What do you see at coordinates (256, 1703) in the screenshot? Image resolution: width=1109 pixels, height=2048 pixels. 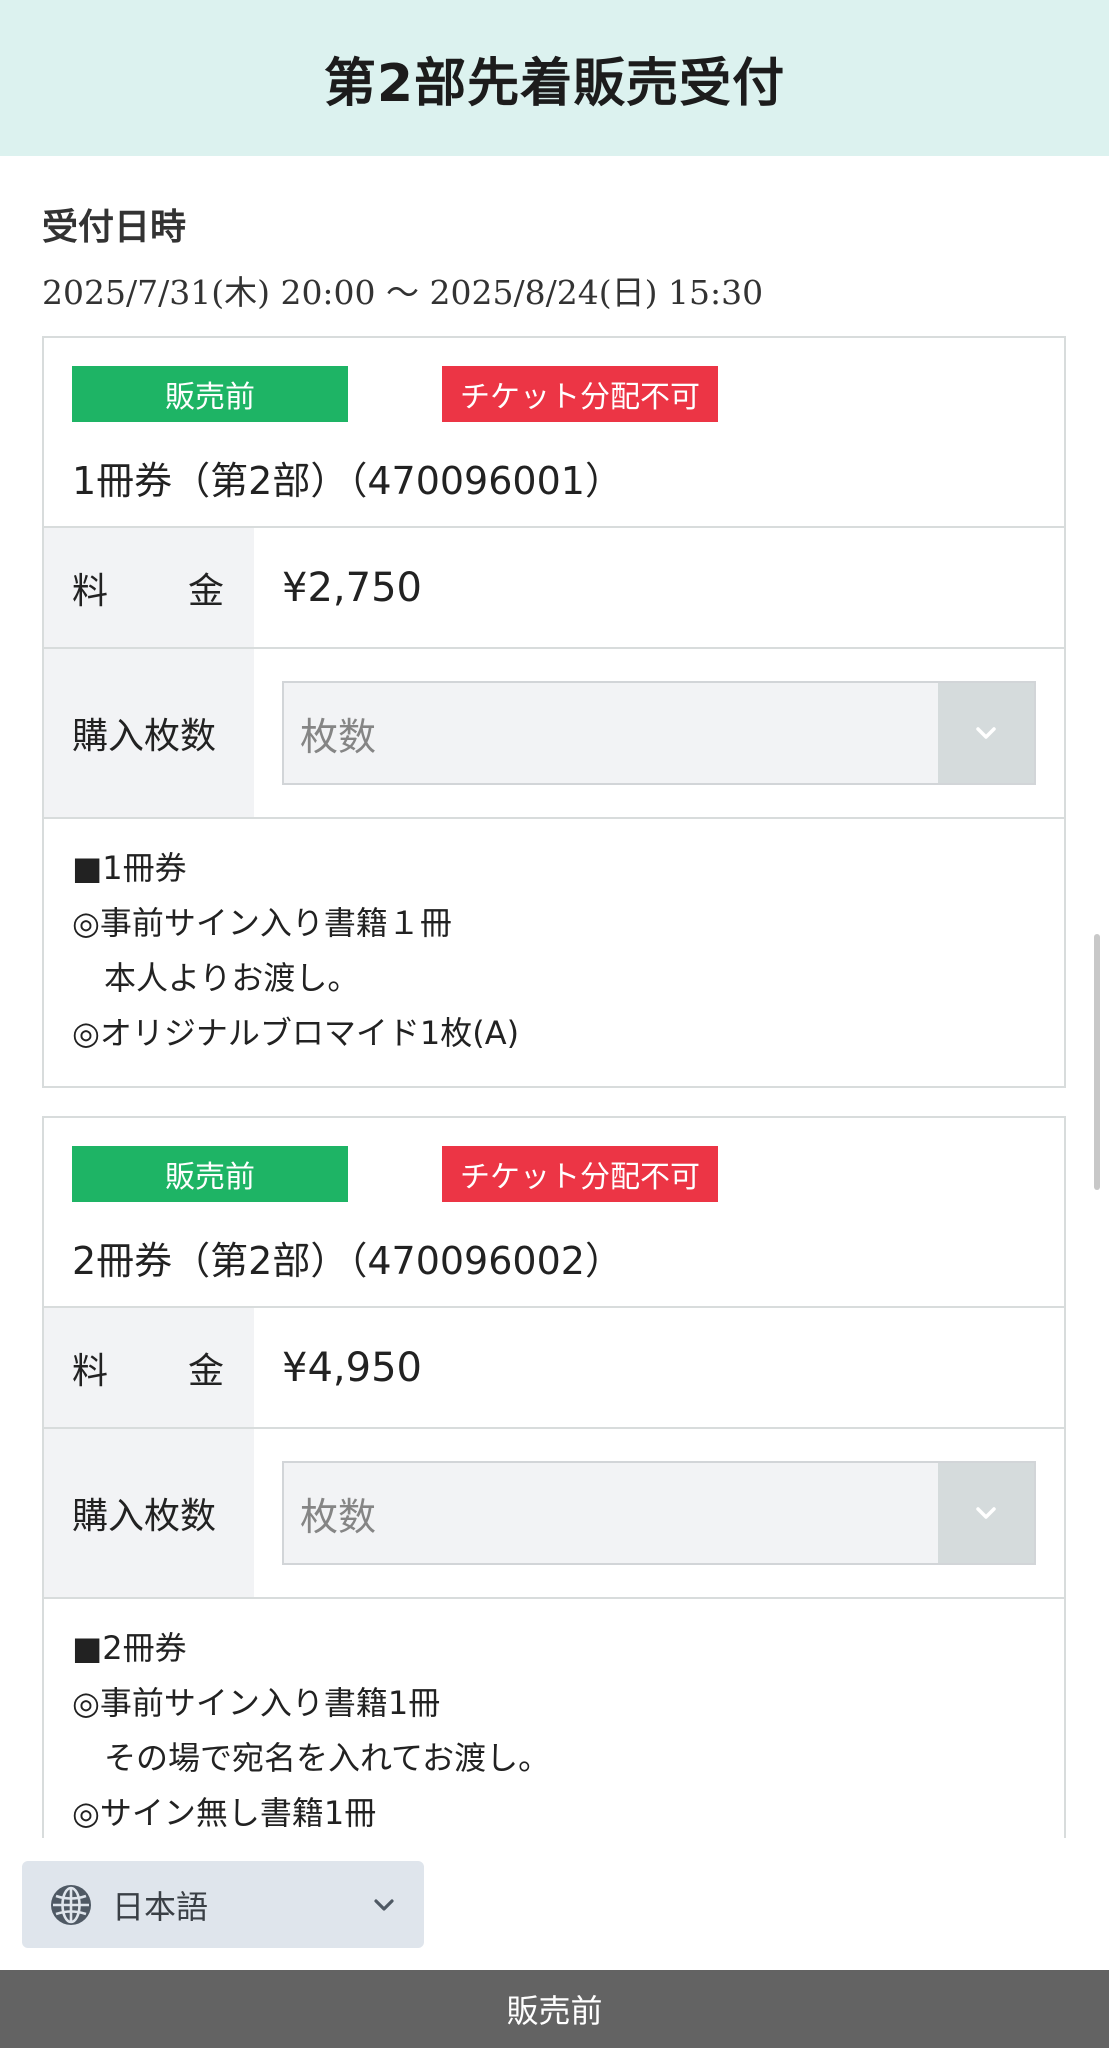 I see `description-line: ◎事前サイン入り書籍1冊` at bounding box center [256, 1703].